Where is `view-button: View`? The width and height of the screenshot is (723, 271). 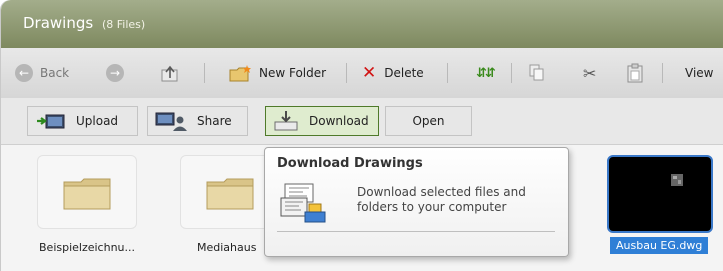
view-button: View is located at coordinates (699, 73).